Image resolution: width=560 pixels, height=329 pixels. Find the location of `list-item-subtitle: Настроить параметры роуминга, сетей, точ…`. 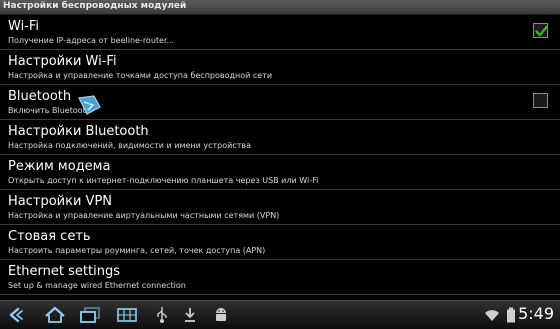

list-item-subtitle: Настроить параметры роуминга, сетей, точ… is located at coordinates (137, 250).